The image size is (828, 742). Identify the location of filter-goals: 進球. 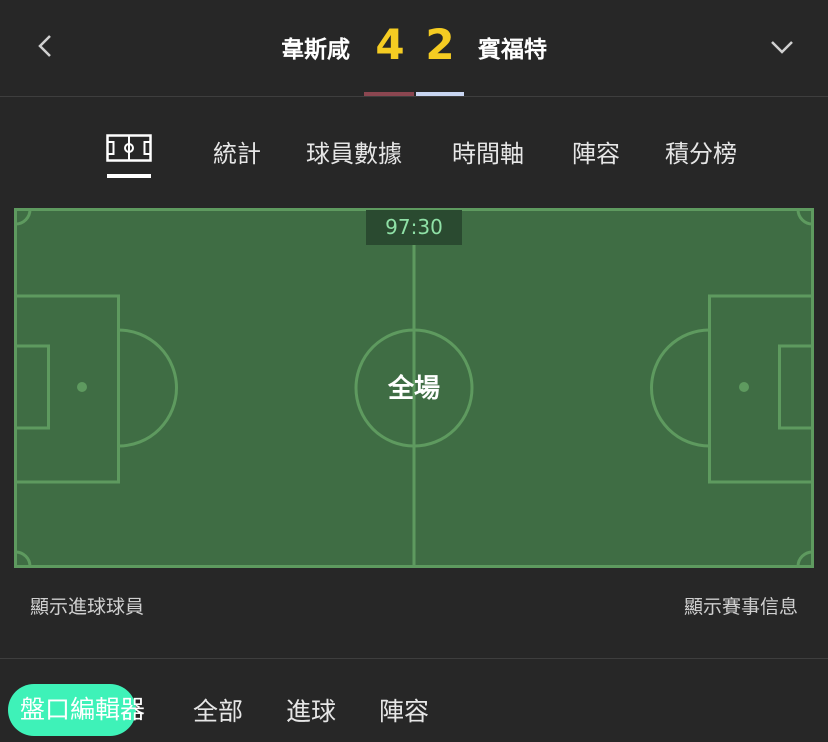
(311, 710).